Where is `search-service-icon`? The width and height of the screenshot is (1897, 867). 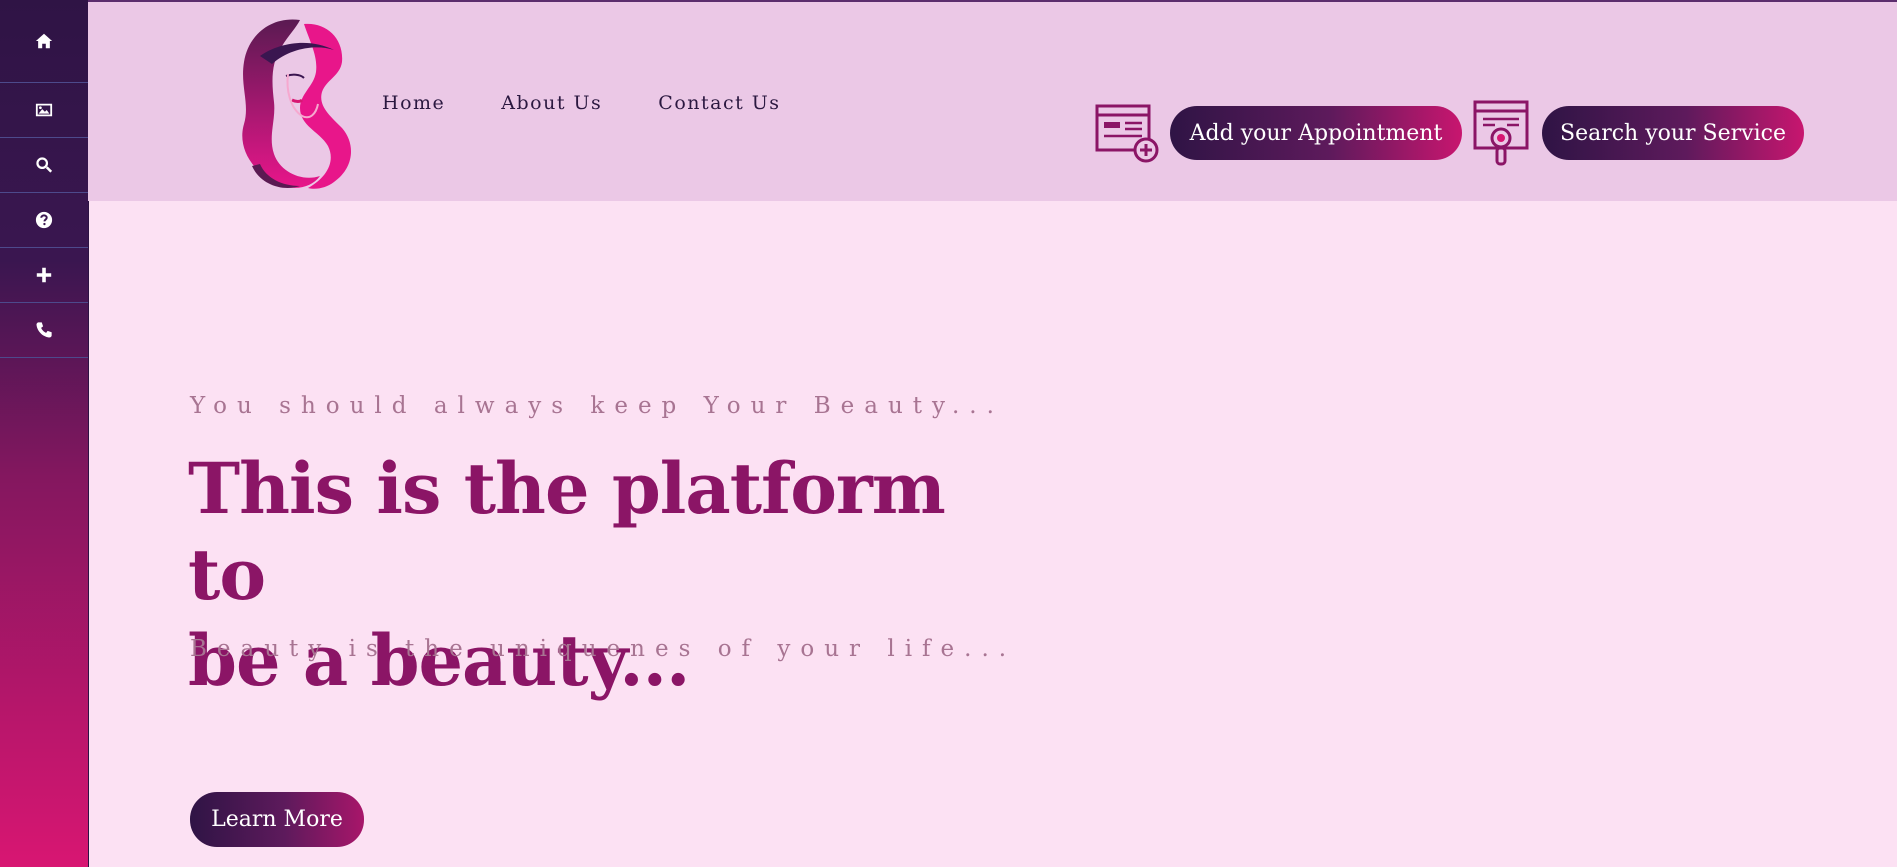
search-service-icon is located at coordinates (1501, 133).